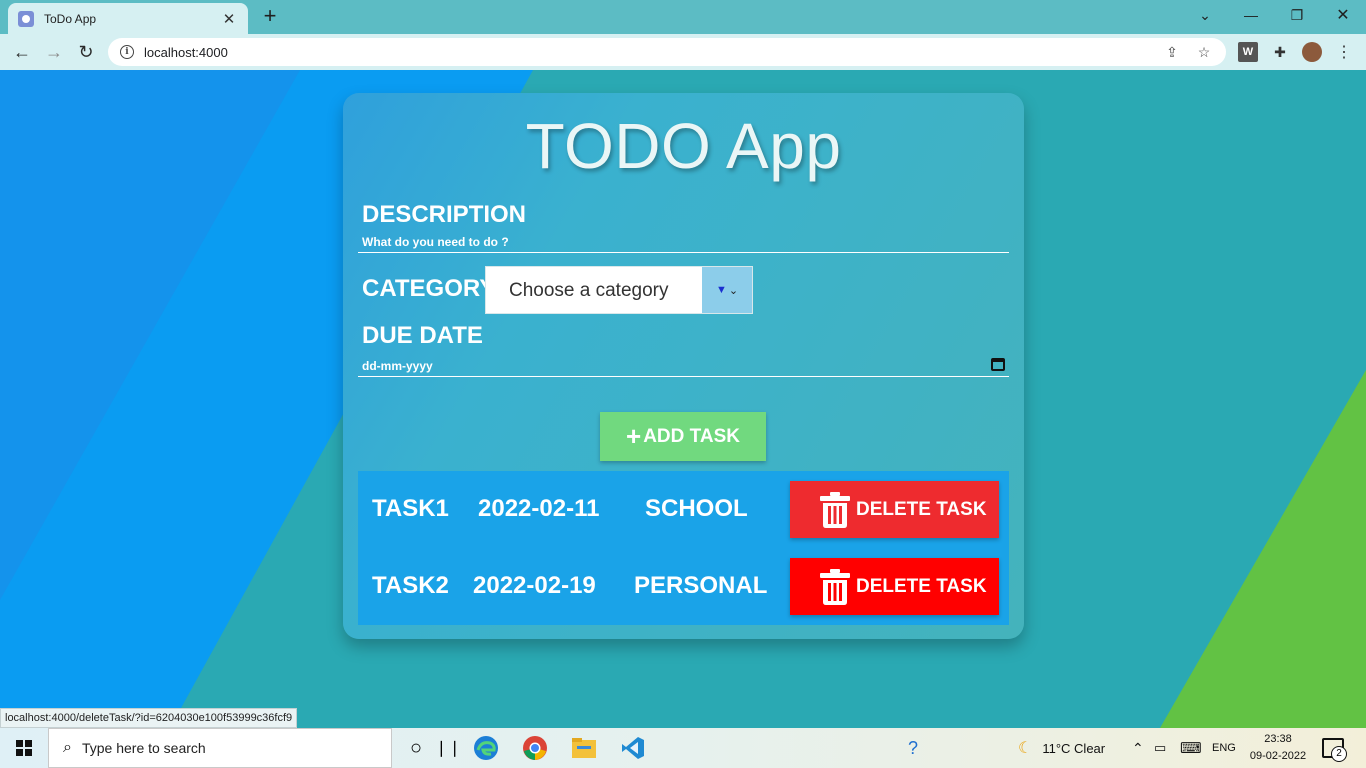  I want to click on network-icon: ▭, so click(1160, 748).